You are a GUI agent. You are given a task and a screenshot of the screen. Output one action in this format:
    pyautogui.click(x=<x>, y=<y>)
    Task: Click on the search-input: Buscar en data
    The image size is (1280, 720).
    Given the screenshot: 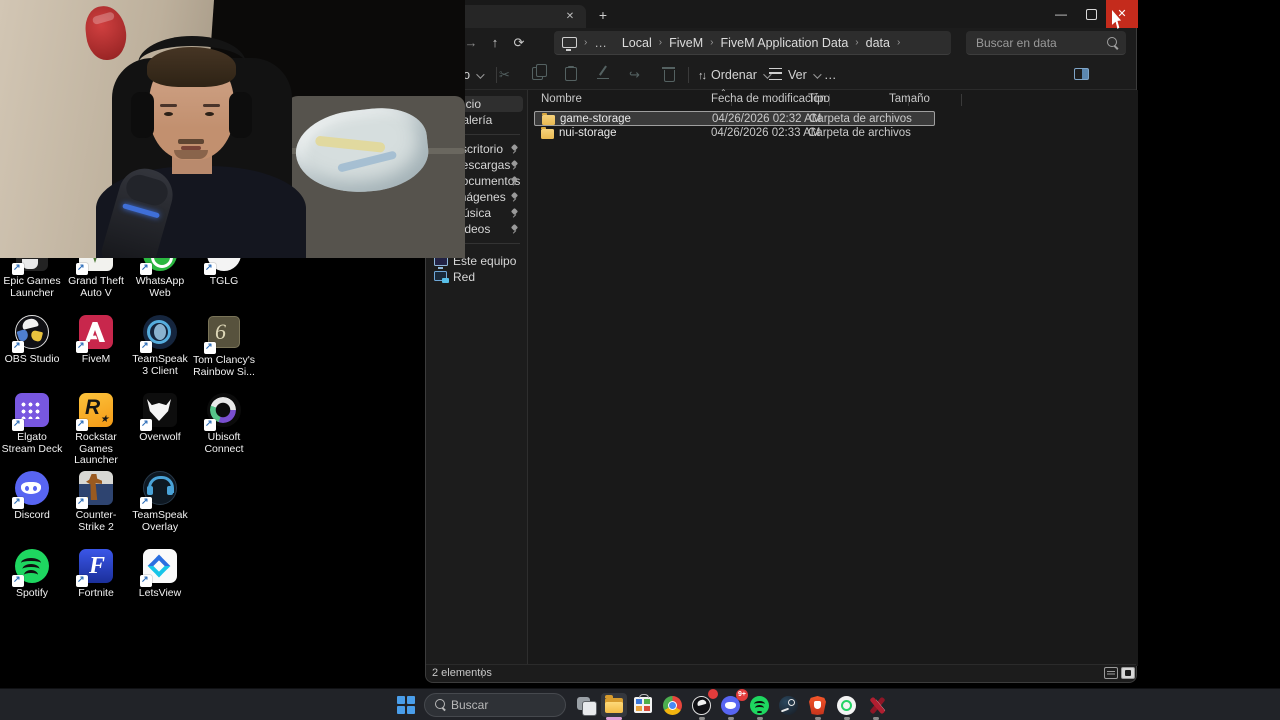 What is the action you would take?
    pyautogui.click(x=1046, y=43)
    